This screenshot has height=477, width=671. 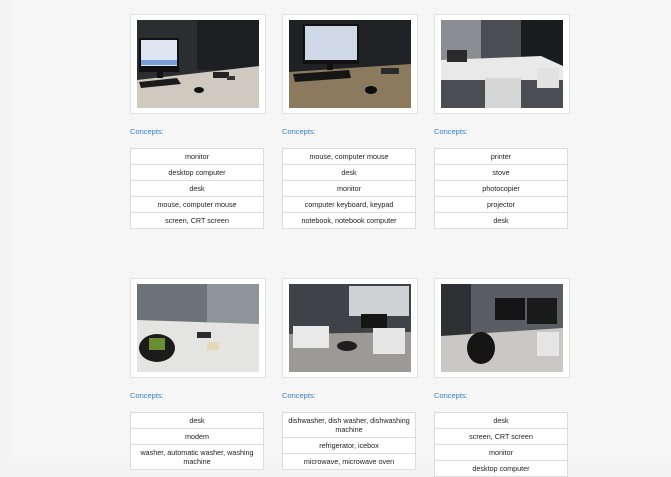 What do you see at coordinates (349, 221) in the screenshot?
I see `concept-item: notebook, notebook computer` at bounding box center [349, 221].